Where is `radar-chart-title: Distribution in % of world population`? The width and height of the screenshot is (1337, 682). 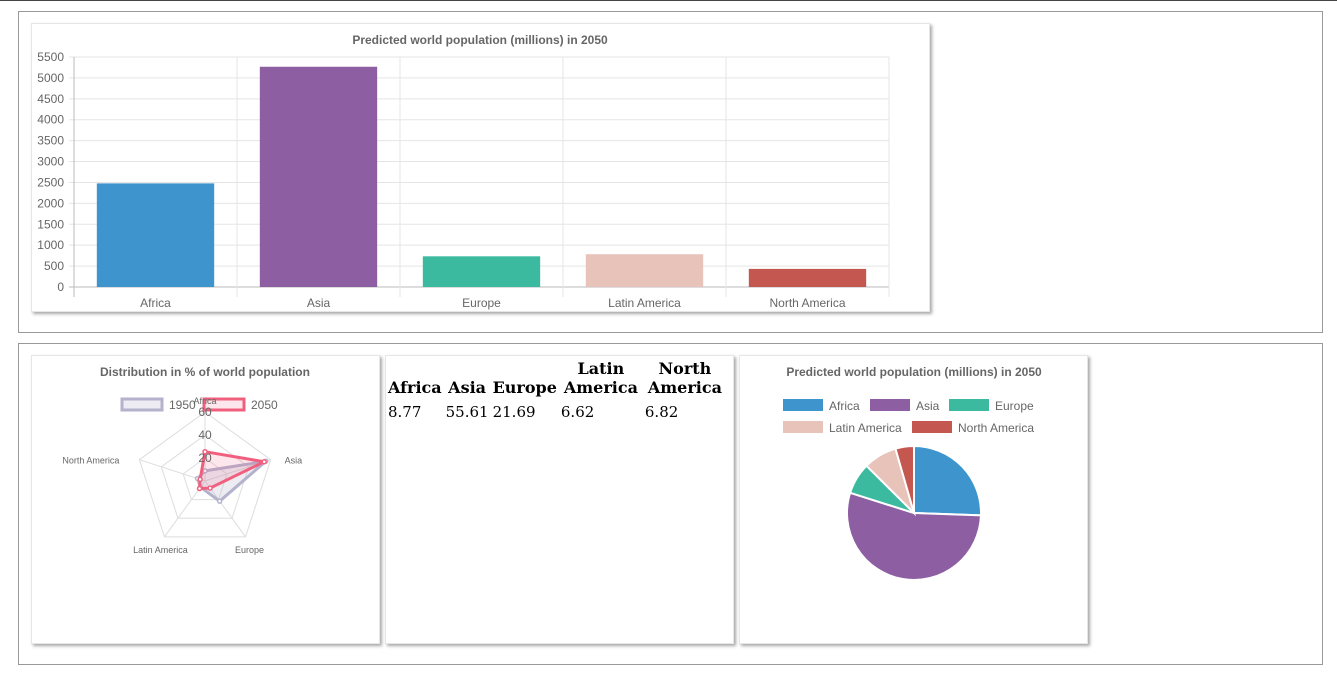 radar-chart-title: Distribution in % of world population is located at coordinates (205, 372).